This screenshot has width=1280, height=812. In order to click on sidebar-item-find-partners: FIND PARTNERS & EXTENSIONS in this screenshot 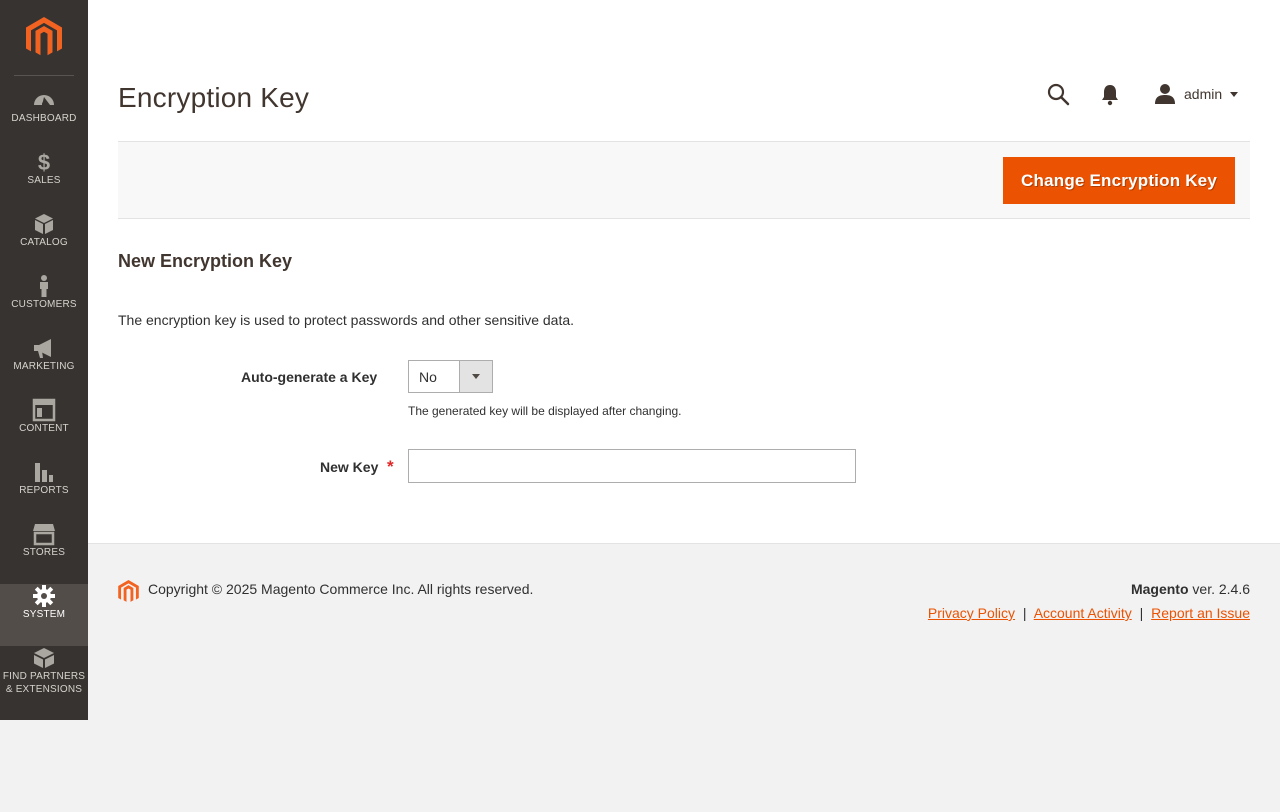, I will do `click(44, 683)`.